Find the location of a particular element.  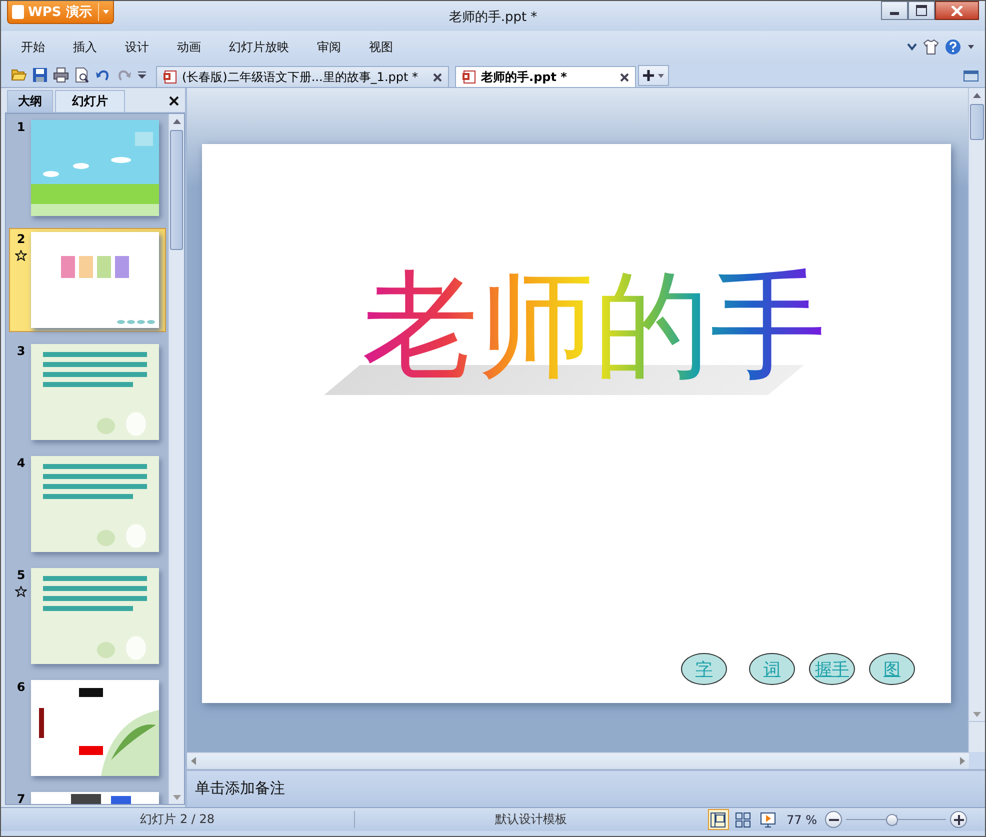

zoom-in-button is located at coordinates (958, 819).